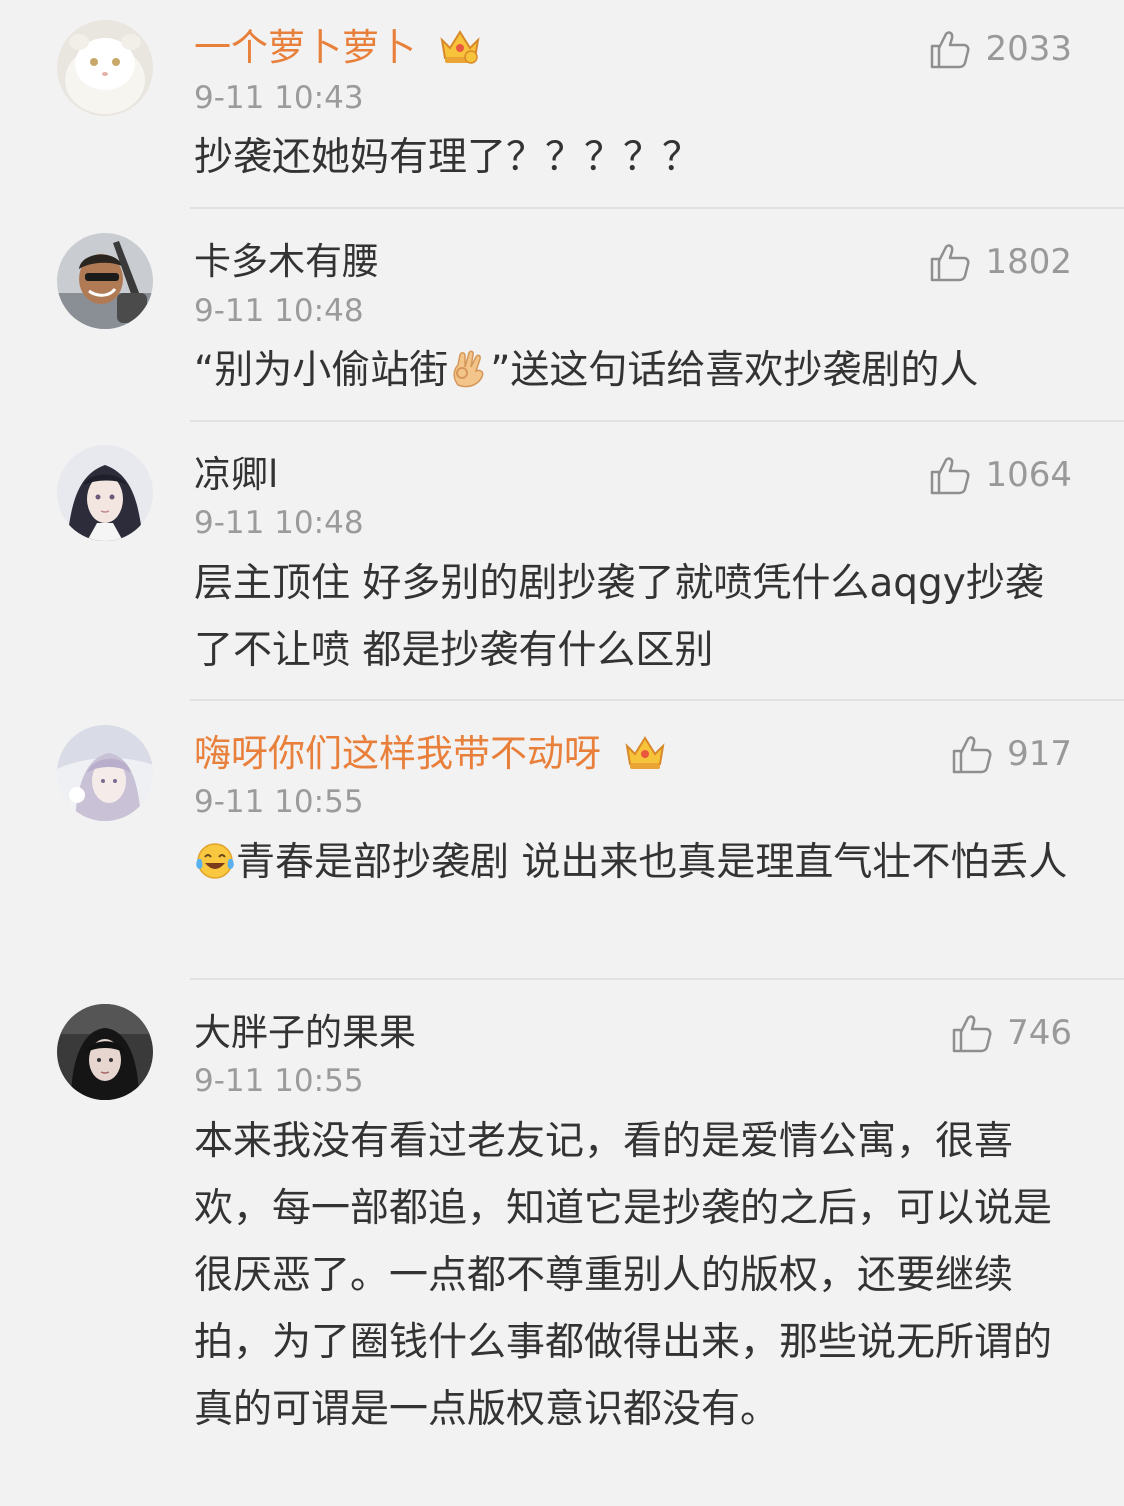  I want to click on username-text: 凉卿l, so click(236, 474).